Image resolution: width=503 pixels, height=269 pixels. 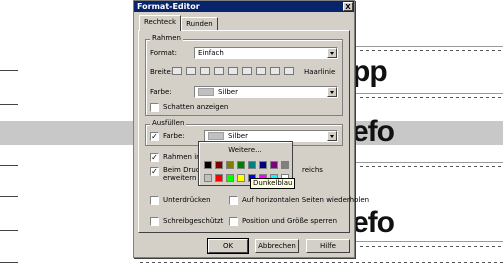 What do you see at coordinates (328, 246) in the screenshot?
I see `help-button: Hilfe` at bounding box center [328, 246].